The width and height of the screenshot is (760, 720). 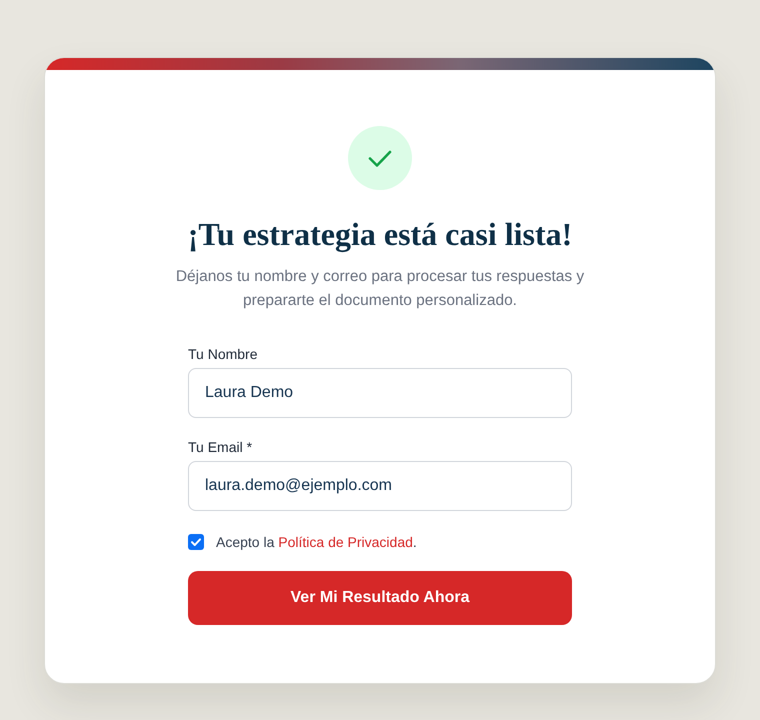 What do you see at coordinates (380, 393) in the screenshot?
I see `input-field: Laura Demo` at bounding box center [380, 393].